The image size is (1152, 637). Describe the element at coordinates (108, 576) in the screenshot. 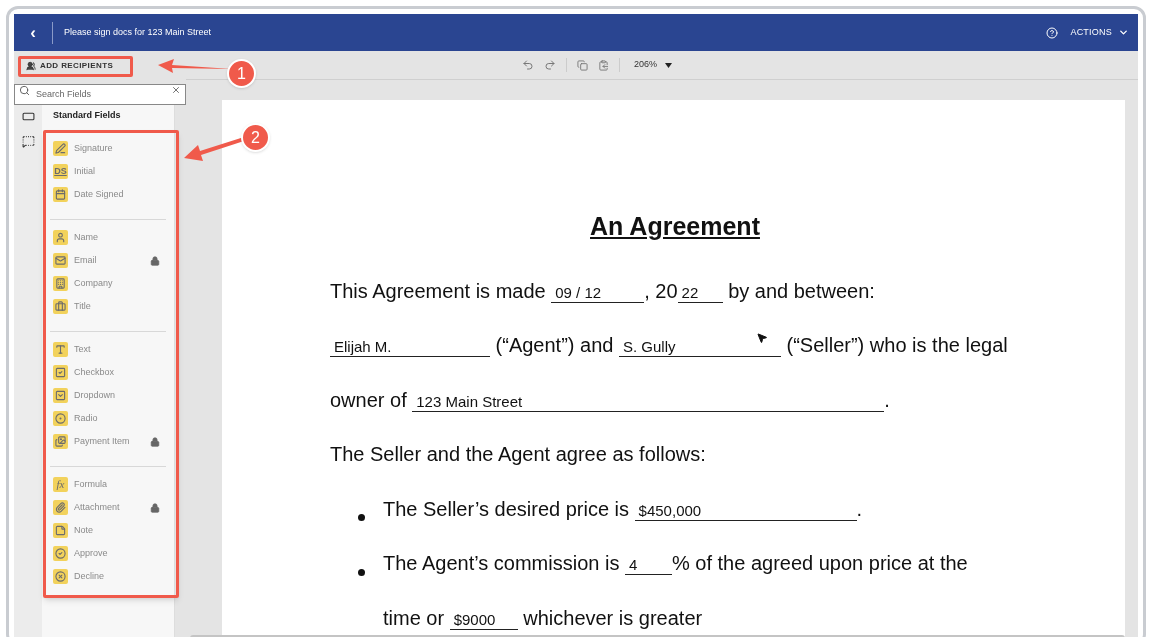

I see `field-item: Decline` at that location.